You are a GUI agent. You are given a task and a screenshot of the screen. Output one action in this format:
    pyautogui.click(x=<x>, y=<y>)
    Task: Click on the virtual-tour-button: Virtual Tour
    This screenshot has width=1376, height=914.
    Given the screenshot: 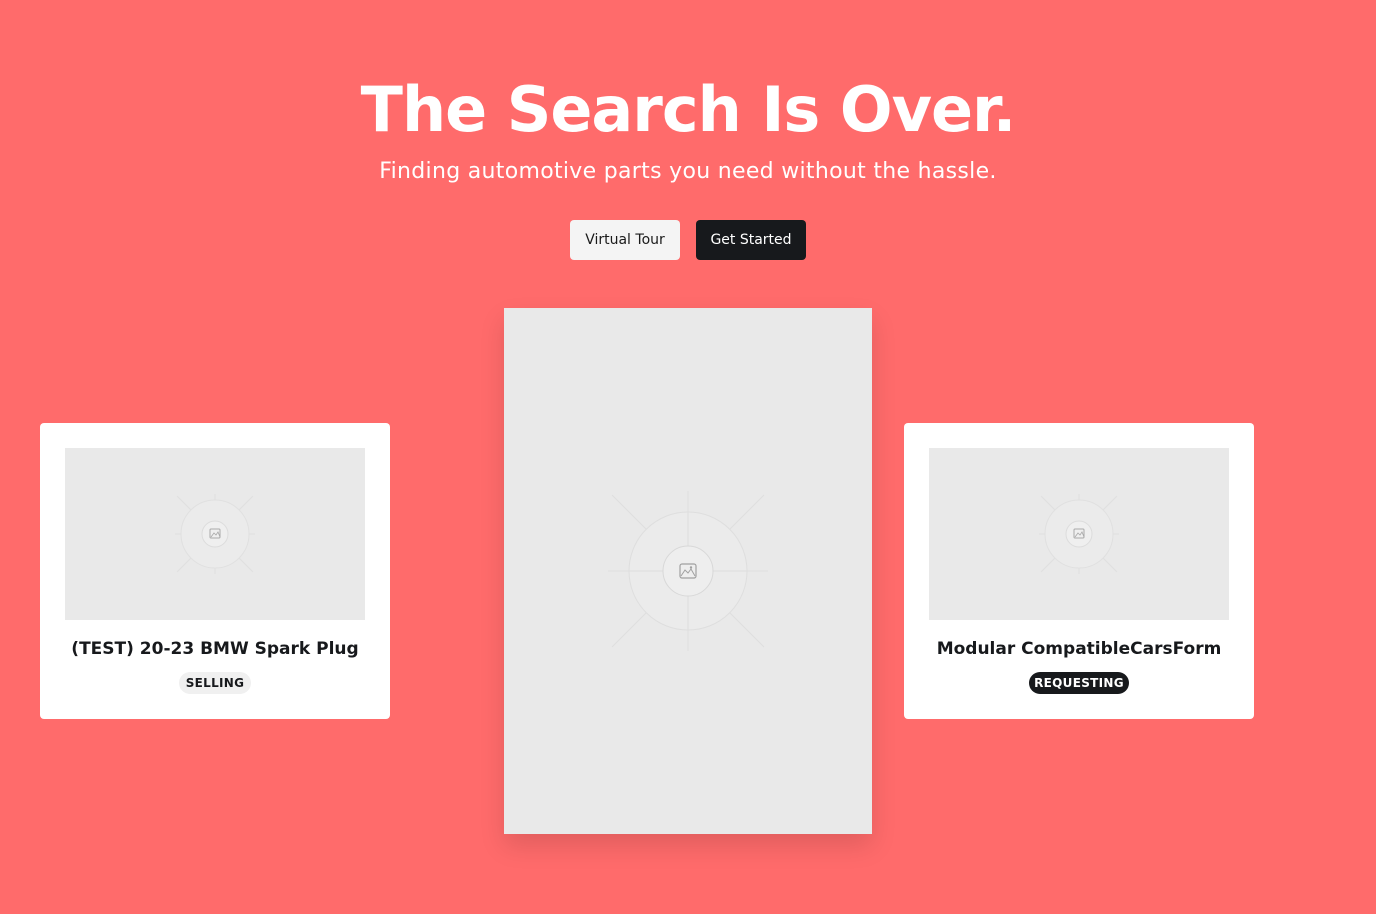 What is the action you would take?
    pyautogui.click(x=625, y=240)
    